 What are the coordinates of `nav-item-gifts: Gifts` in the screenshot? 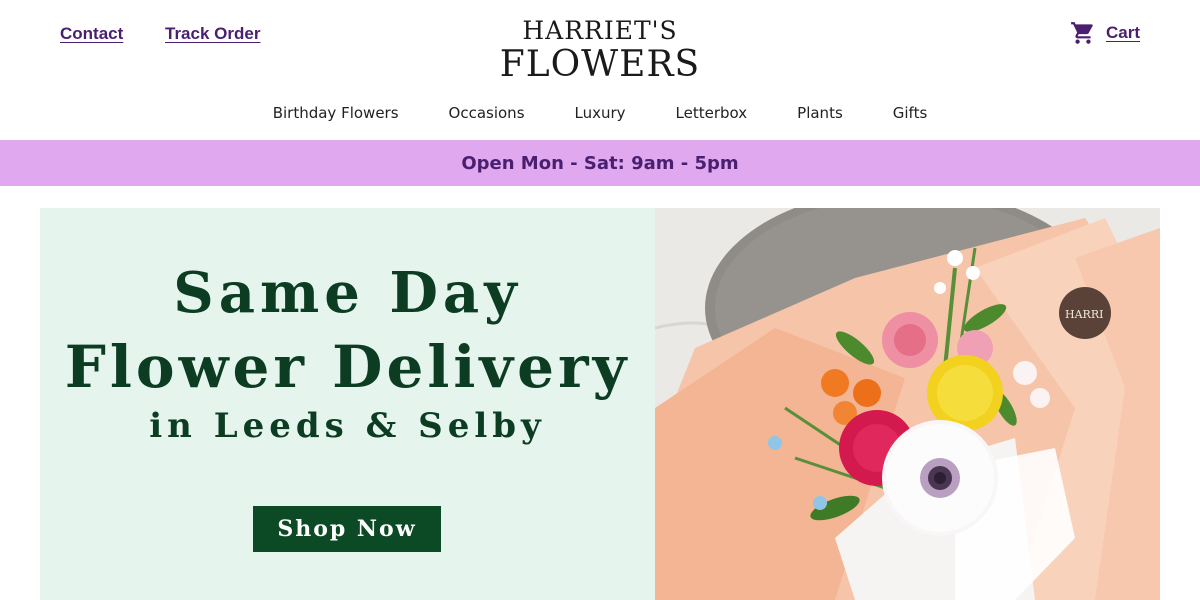 It's located at (910, 113).